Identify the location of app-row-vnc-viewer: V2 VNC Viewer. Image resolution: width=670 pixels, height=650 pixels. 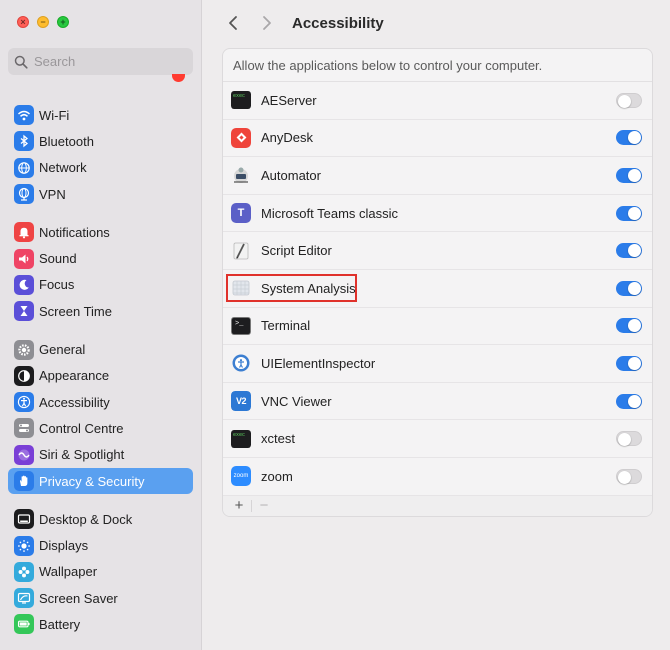
(437, 402).